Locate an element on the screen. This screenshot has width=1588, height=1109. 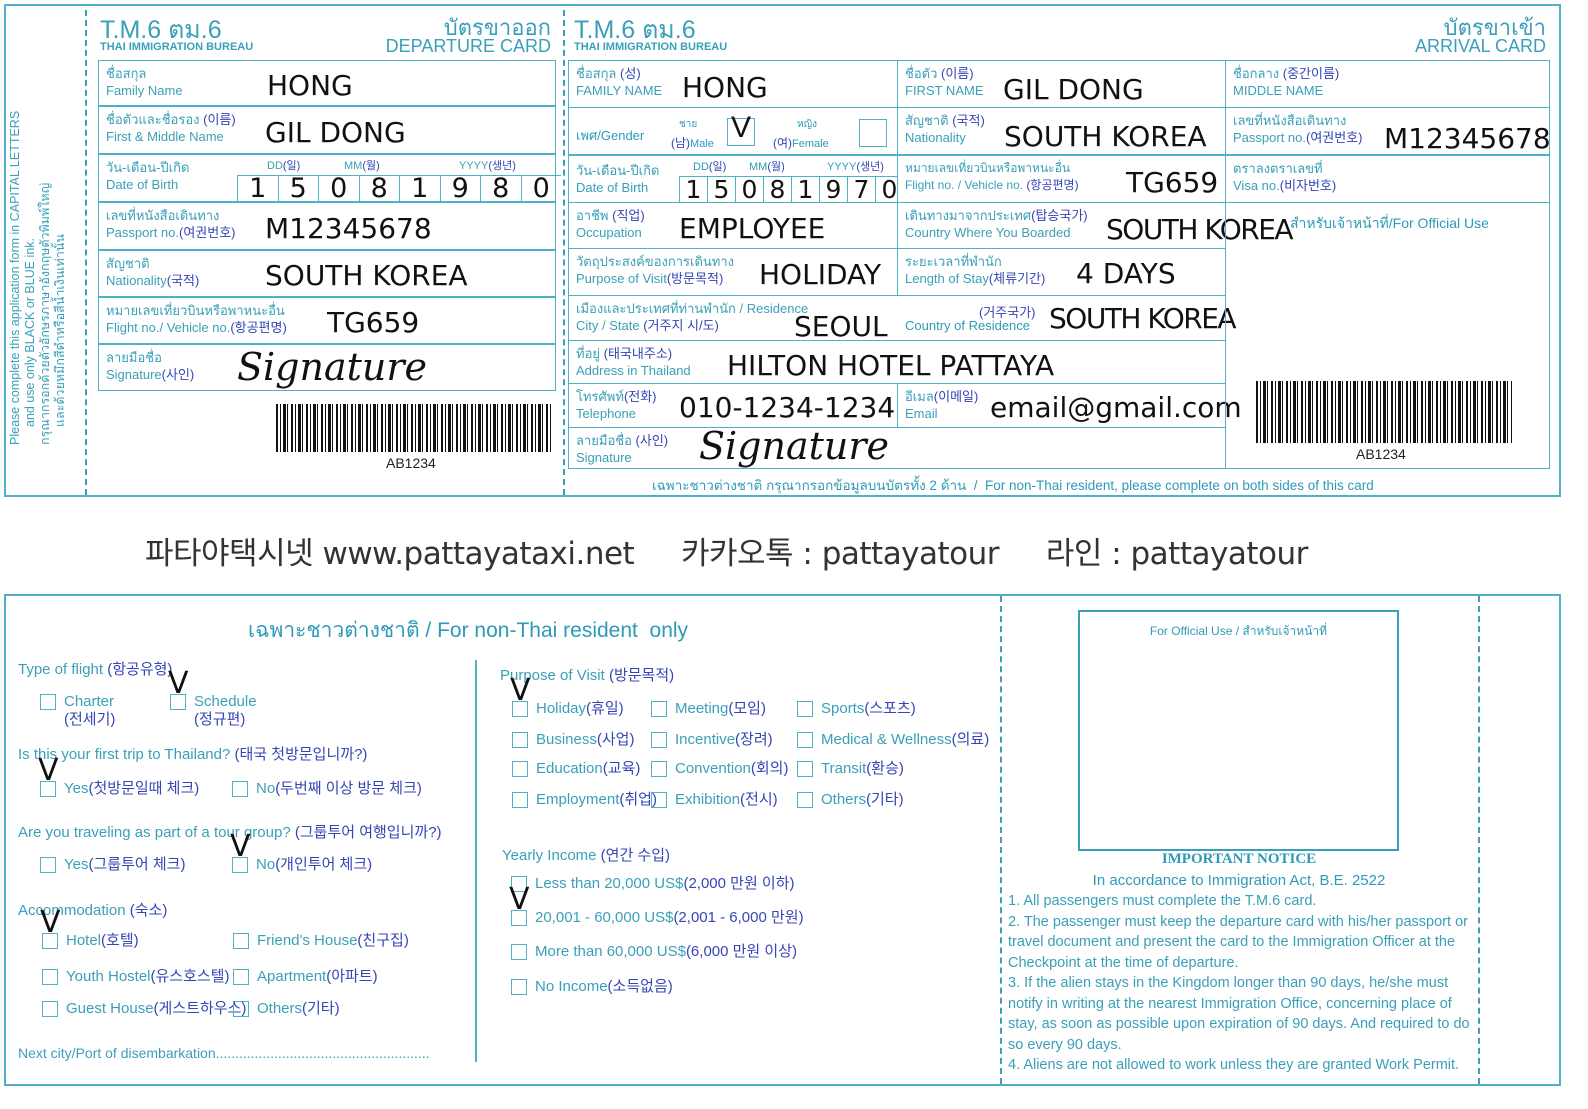
purpose-option: Education(교육) is located at coordinates (576, 769).